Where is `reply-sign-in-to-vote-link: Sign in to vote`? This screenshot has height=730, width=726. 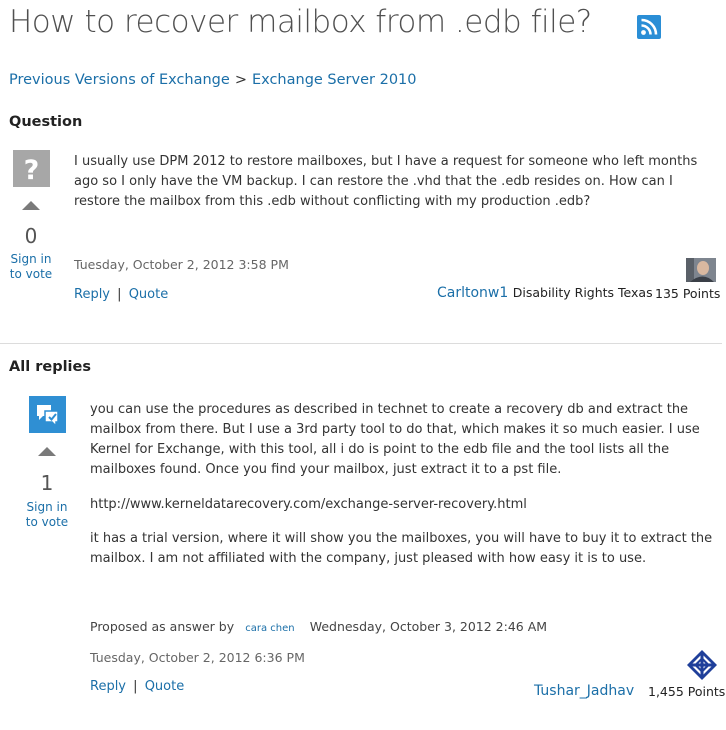
reply-sign-in-to-vote-link: Sign in to vote is located at coordinates (47, 515).